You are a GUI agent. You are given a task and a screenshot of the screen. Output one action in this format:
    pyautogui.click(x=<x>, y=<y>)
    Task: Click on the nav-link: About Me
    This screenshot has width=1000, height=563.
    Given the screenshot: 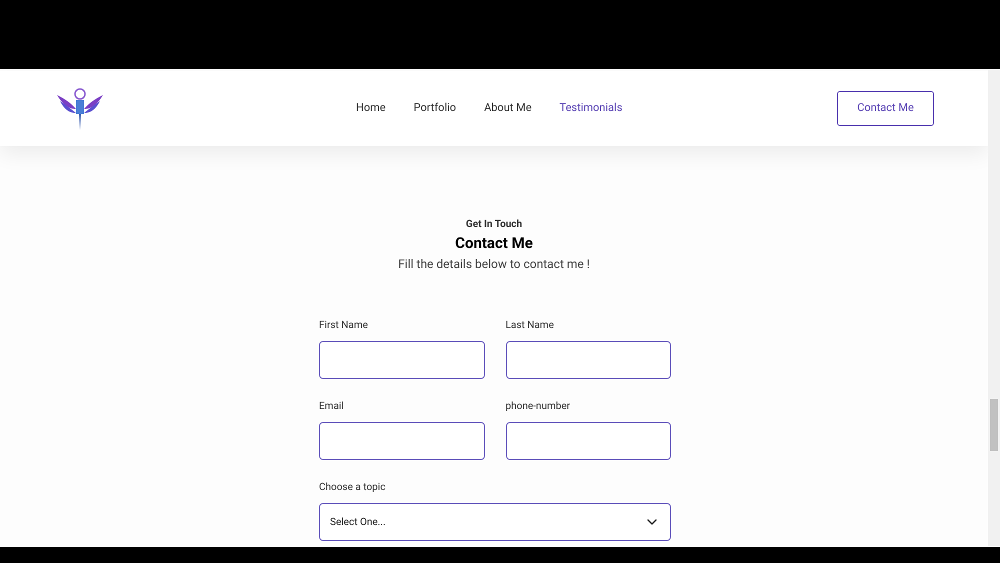 What is the action you would take?
    pyautogui.click(x=508, y=108)
    